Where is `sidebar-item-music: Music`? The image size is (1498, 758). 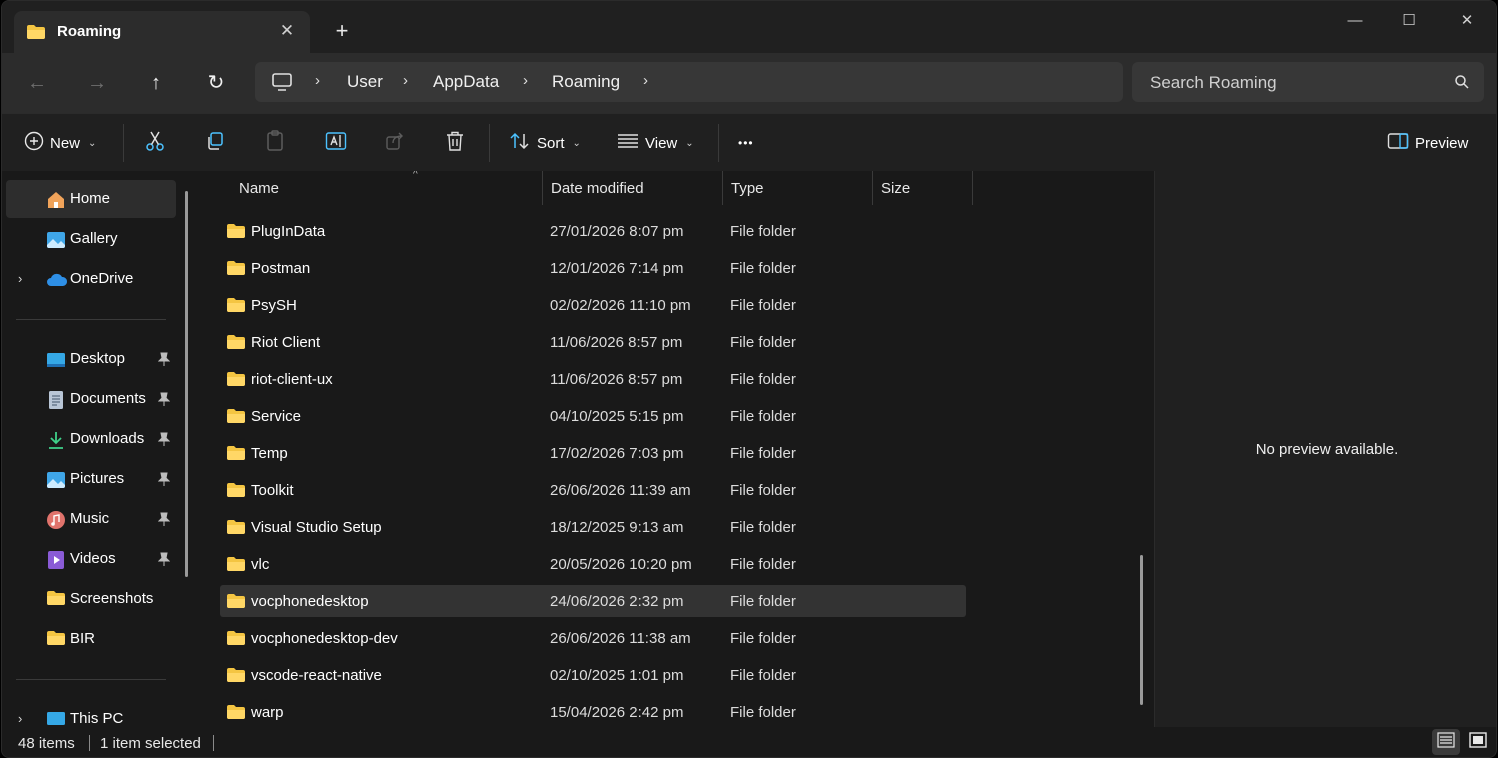 sidebar-item-music: Music is located at coordinates (91, 519).